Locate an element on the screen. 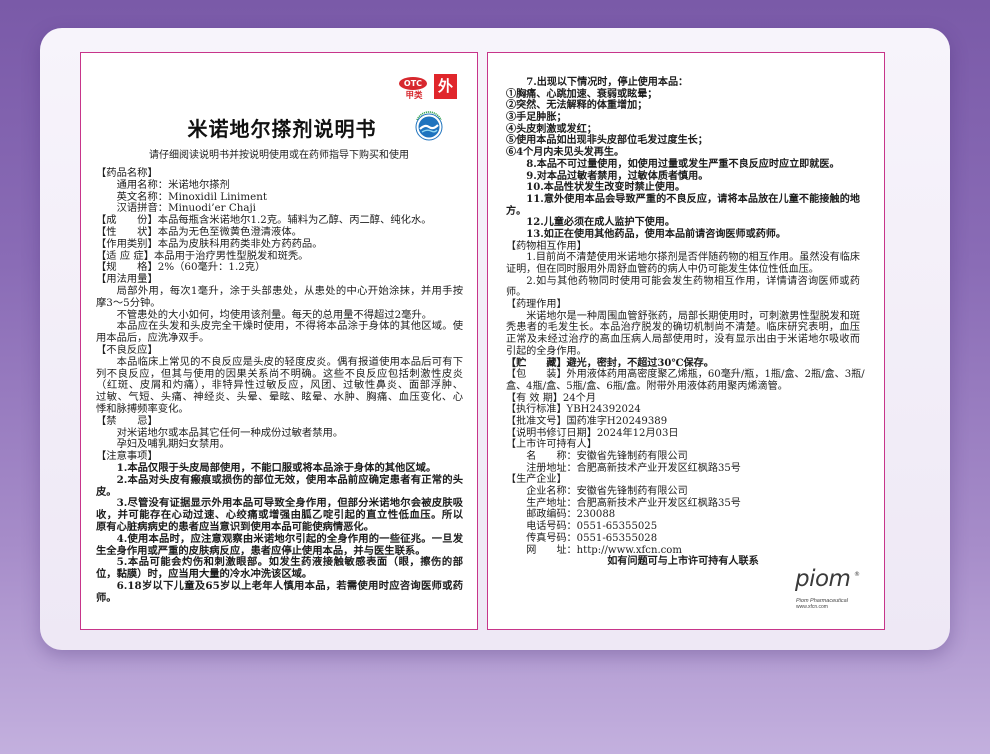  field-line: 【包 装】外用液体药用高密度聚乙烯瓶，60毫升/瓶，1瓶/盒、2瓶/盒、3瓶/ is located at coordinates (685, 375).